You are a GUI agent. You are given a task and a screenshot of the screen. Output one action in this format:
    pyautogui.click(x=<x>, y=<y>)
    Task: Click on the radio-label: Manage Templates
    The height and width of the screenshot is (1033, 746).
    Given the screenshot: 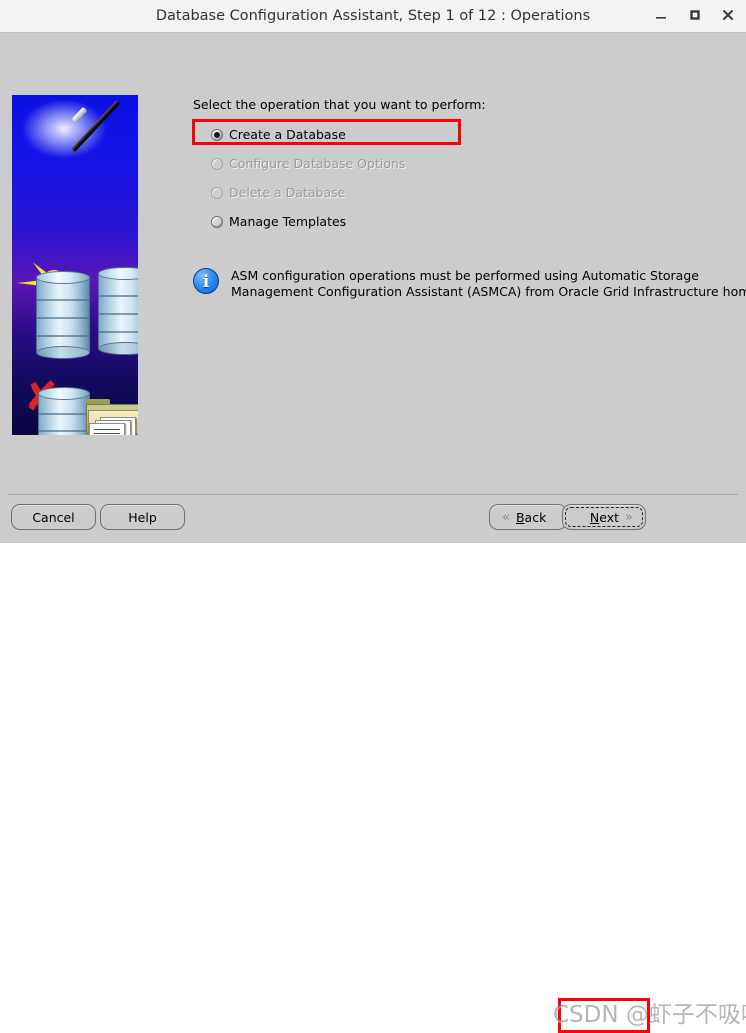 What is the action you would take?
    pyautogui.click(x=288, y=221)
    